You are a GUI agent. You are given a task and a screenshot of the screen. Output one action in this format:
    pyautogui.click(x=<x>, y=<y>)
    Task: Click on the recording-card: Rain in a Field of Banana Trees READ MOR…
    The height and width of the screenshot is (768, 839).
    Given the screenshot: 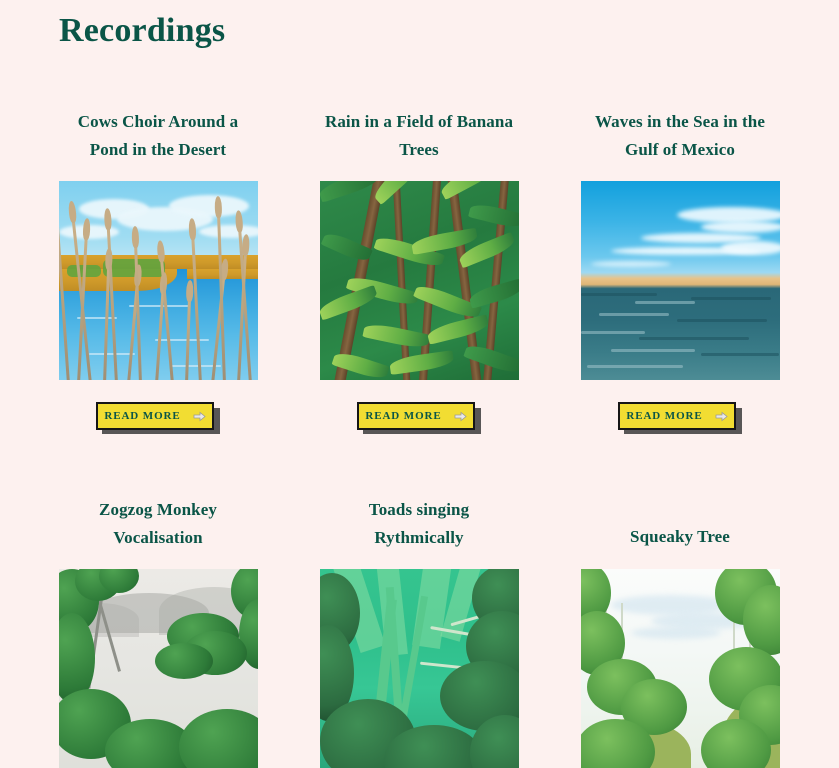 What is the action you would take?
    pyautogui.click(x=419, y=271)
    